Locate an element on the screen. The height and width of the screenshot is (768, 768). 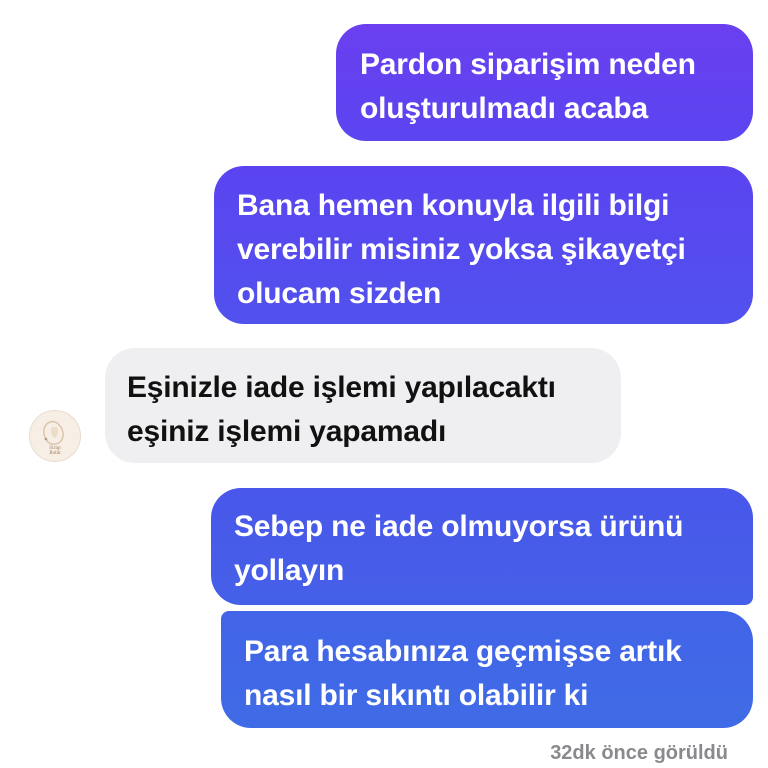
message-text-line: Bana hemen konuyla ilgili bilgi is located at coordinates (453, 205).